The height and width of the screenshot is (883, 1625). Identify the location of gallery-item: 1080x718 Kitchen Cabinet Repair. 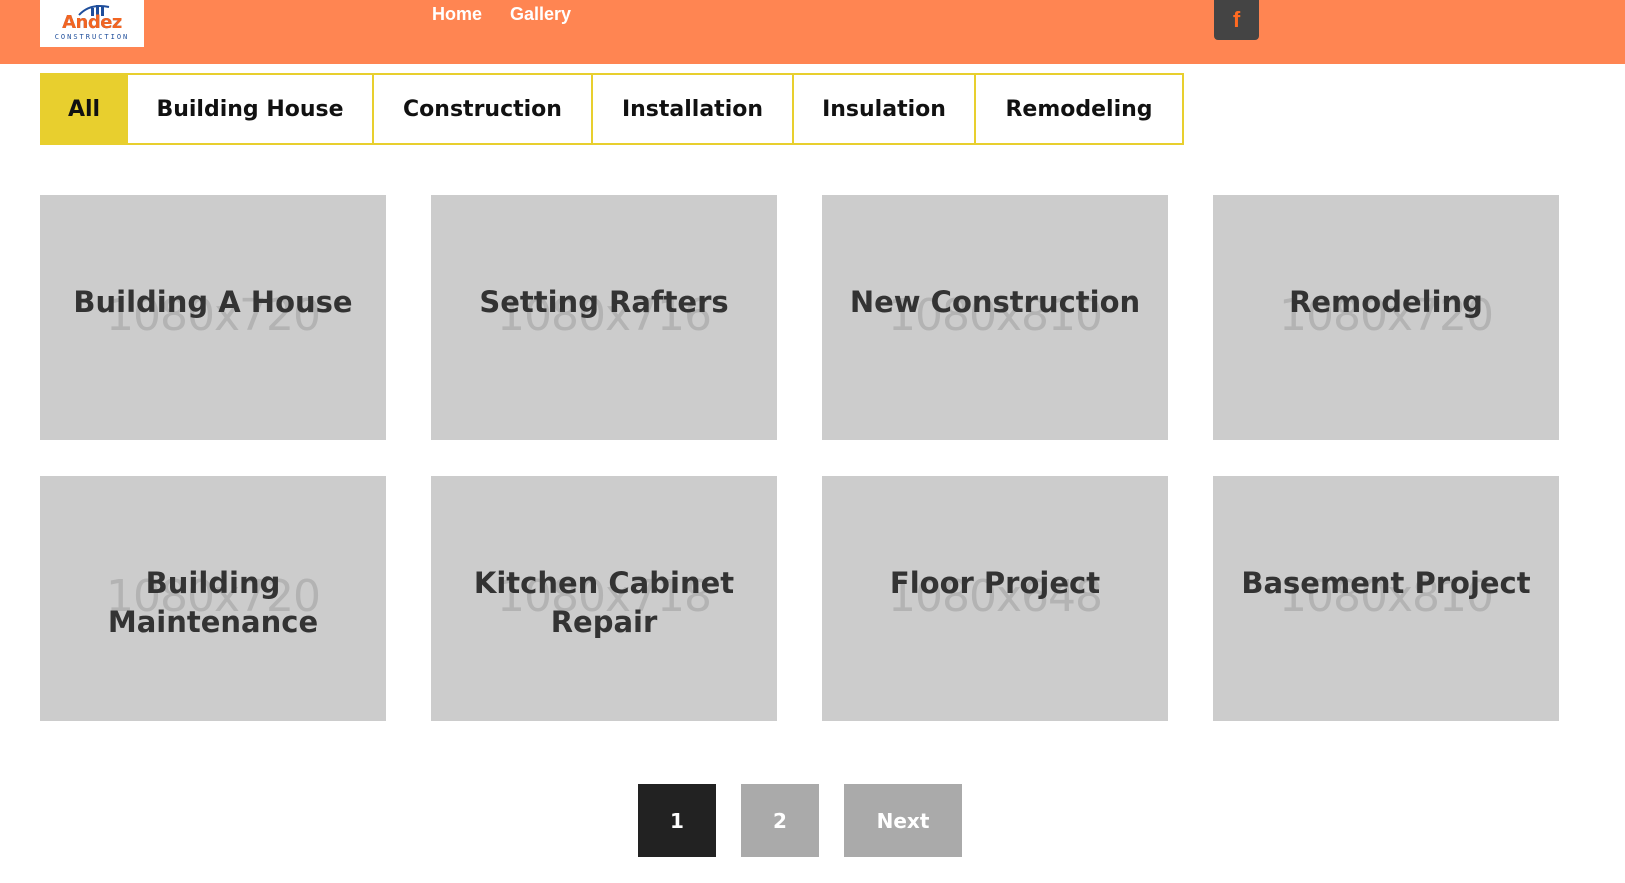
(604, 598).